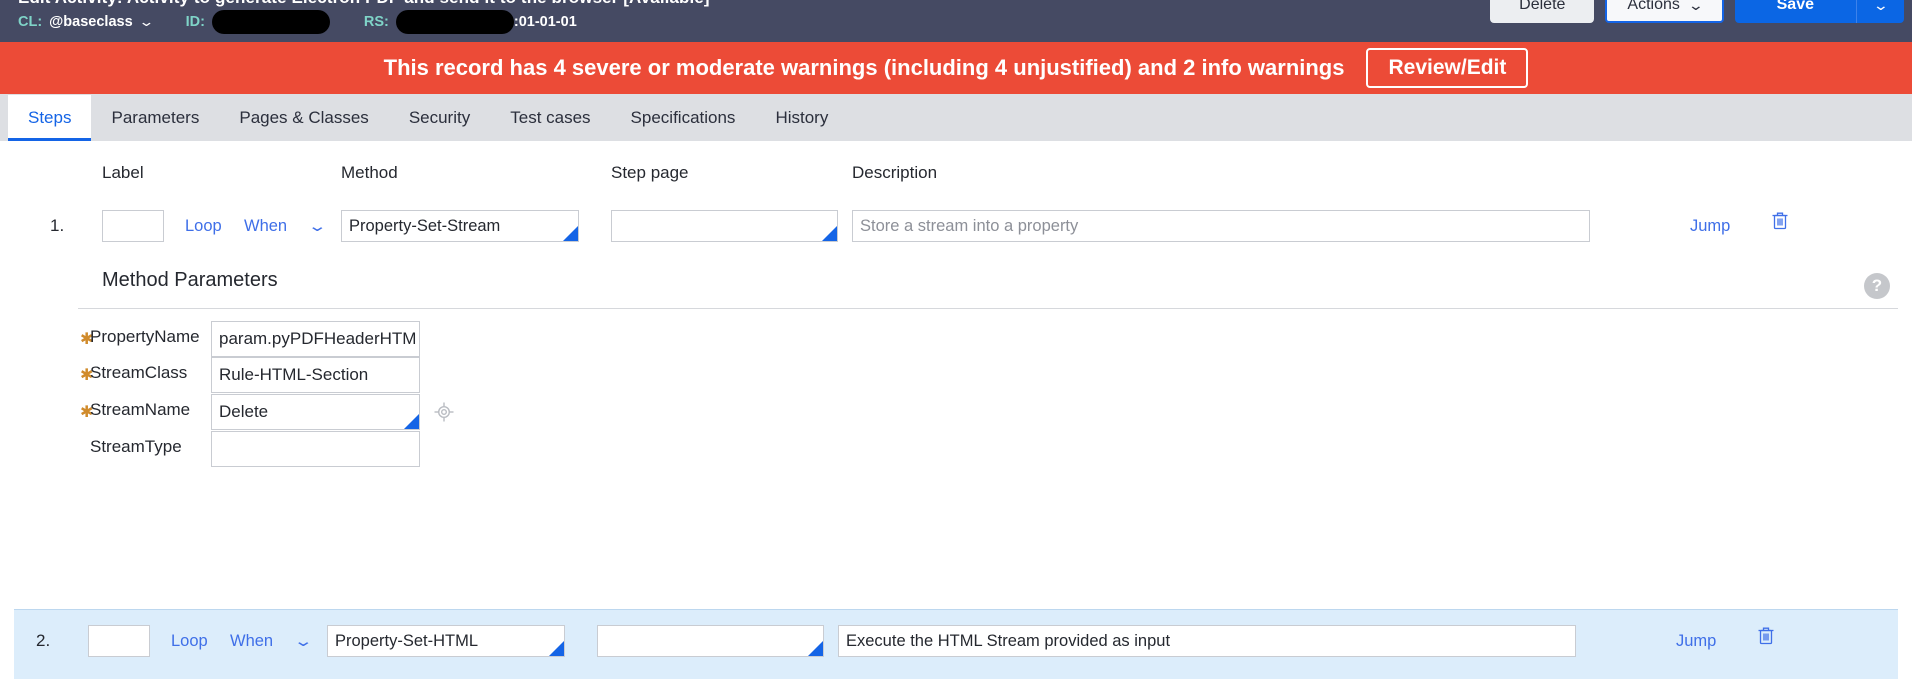  What do you see at coordinates (650, 172) in the screenshot?
I see `column-header-step-page: Step page` at bounding box center [650, 172].